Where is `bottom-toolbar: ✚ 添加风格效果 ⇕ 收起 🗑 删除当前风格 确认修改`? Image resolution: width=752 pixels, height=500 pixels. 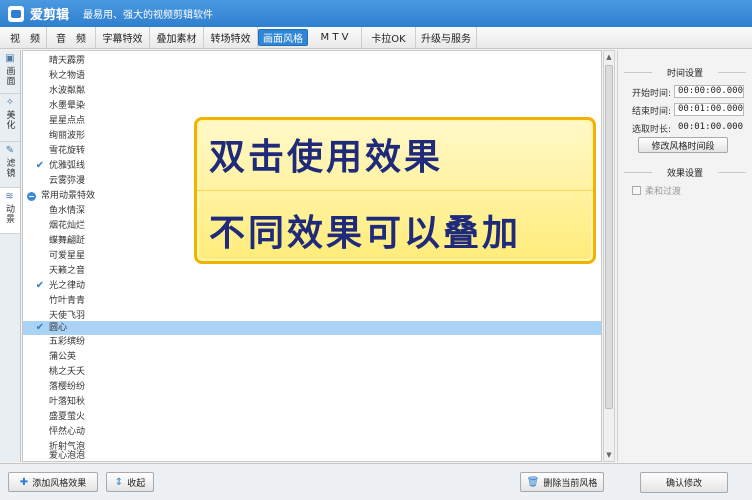
bottom-toolbar: ✚ 添加风格效果 ⇕ 收起 🗑 删除当前风格 确认修改 is located at coordinates (376, 481).